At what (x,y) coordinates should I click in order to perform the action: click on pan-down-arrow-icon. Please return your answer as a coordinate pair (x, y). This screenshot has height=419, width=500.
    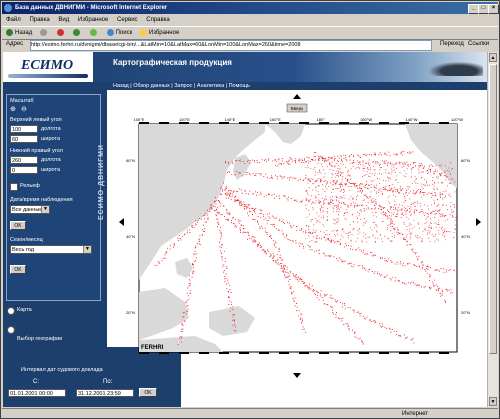
    Looking at the image, I should click on (297, 375).